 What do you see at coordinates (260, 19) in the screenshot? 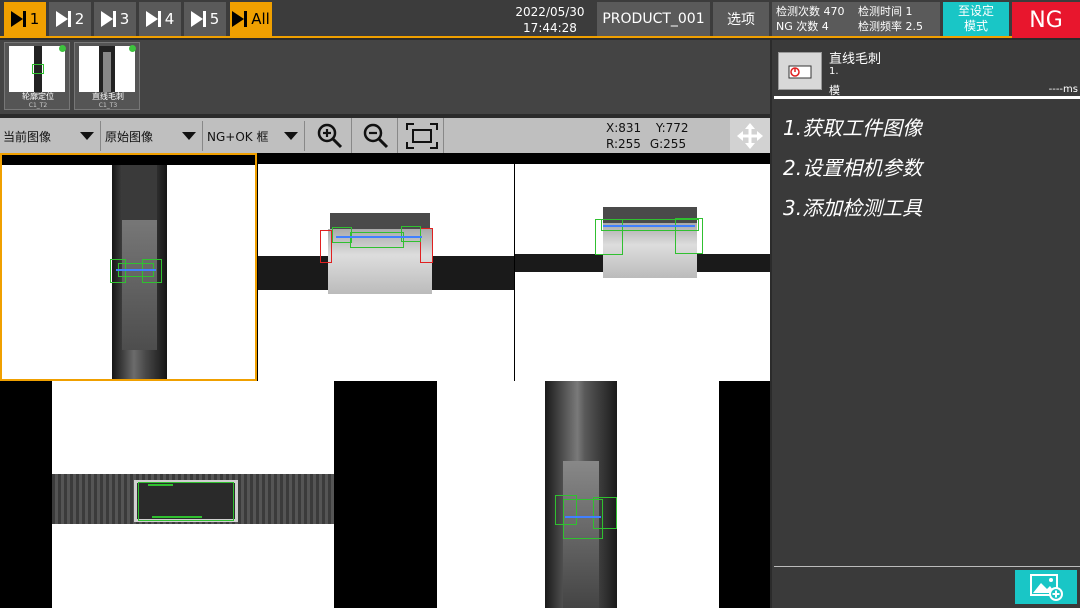
I see `camera-tab-label: All` at bounding box center [260, 19].